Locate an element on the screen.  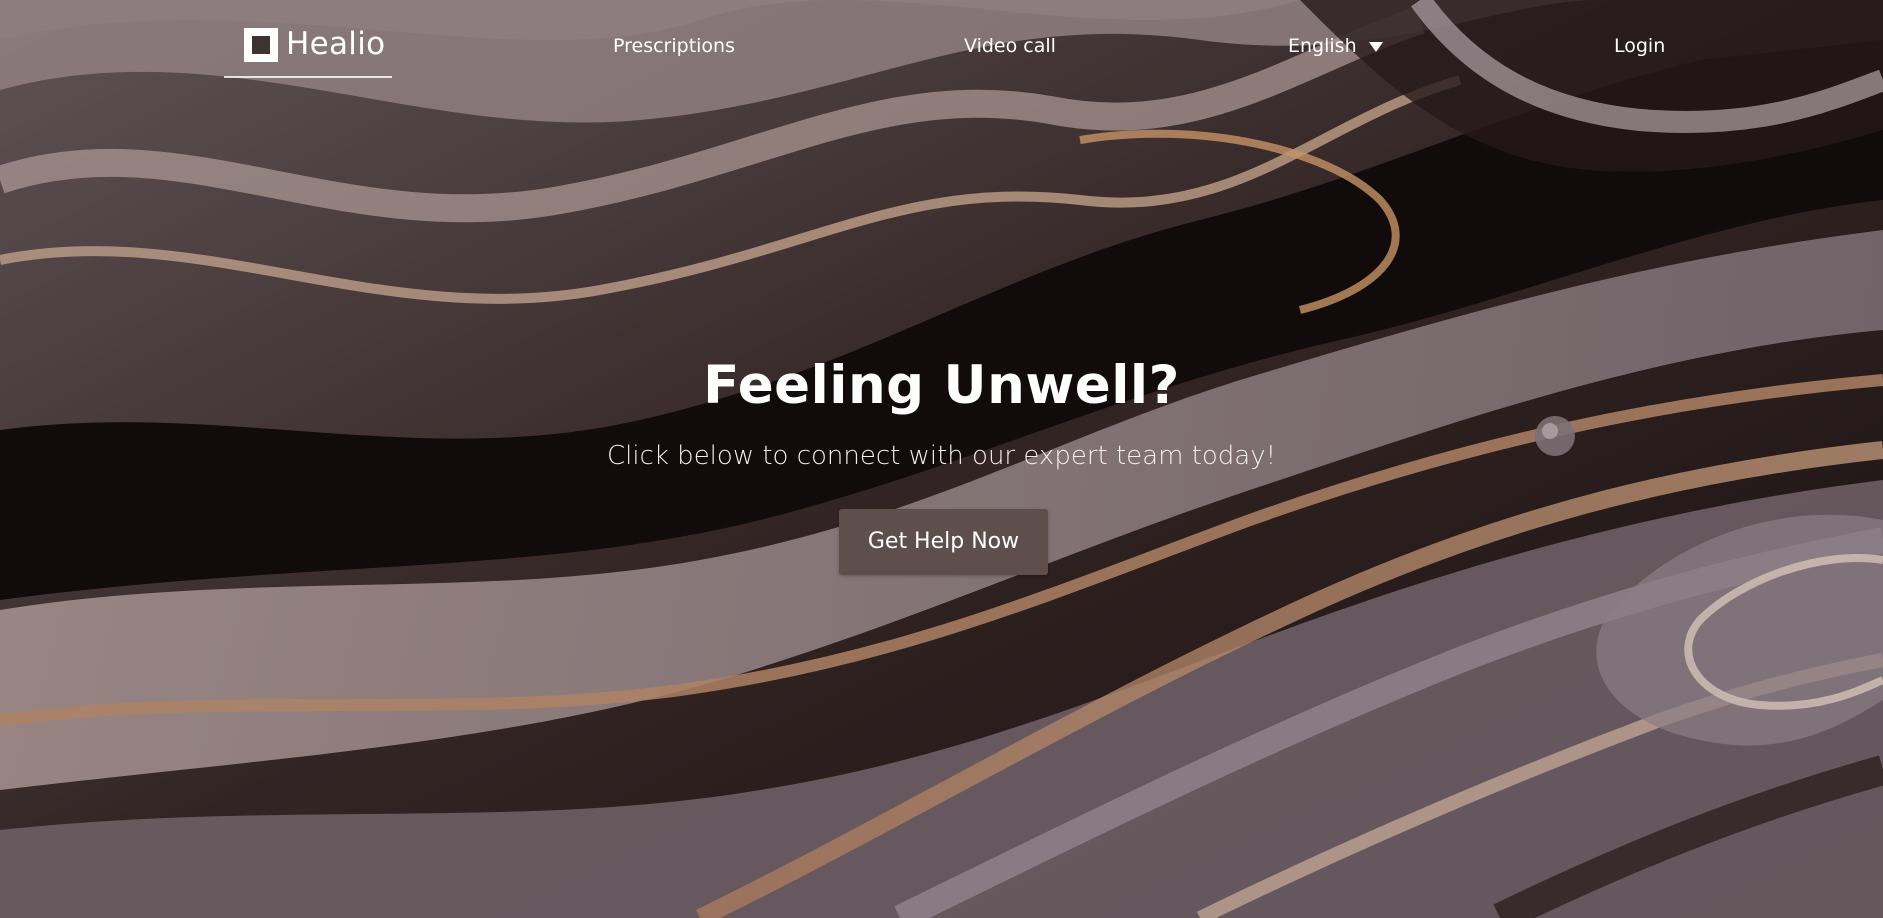
nav-link-login: Login is located at coordinates (1639, 46).